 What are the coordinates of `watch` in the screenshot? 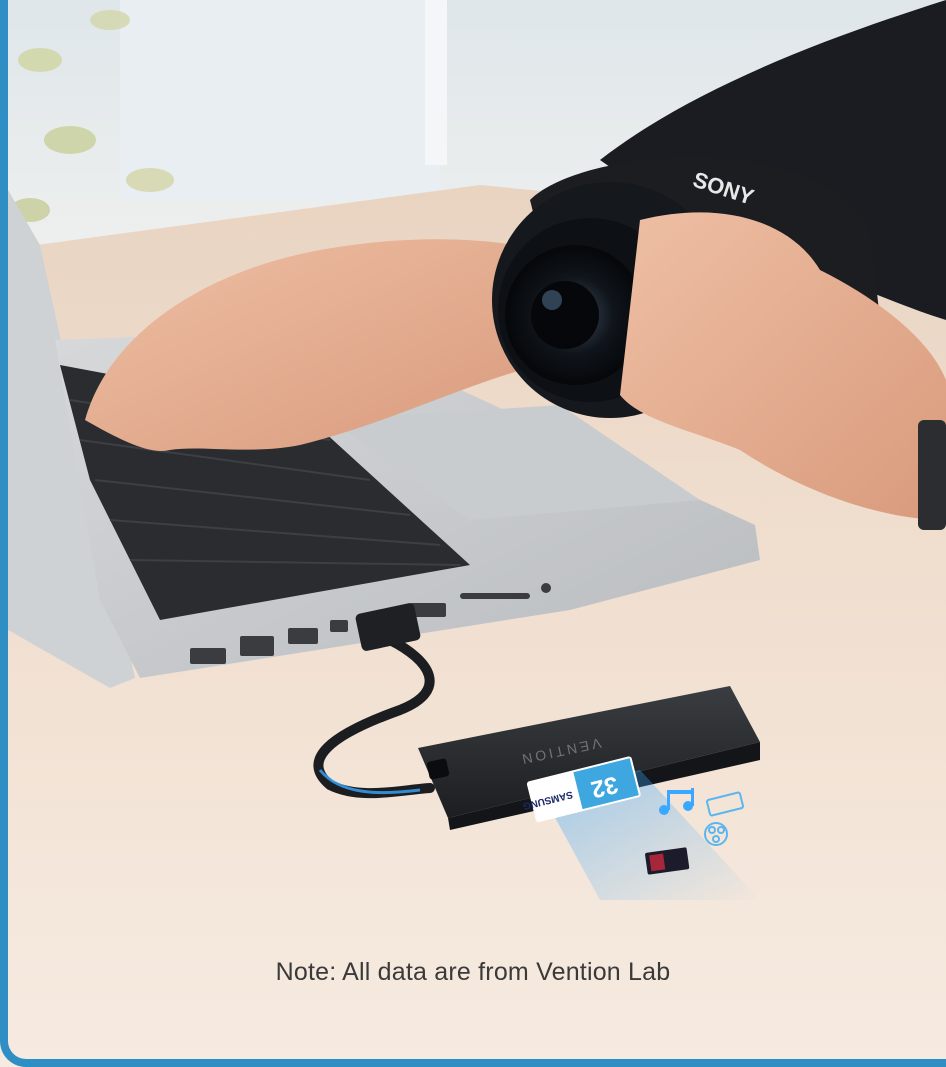 It's located at (932, 475).